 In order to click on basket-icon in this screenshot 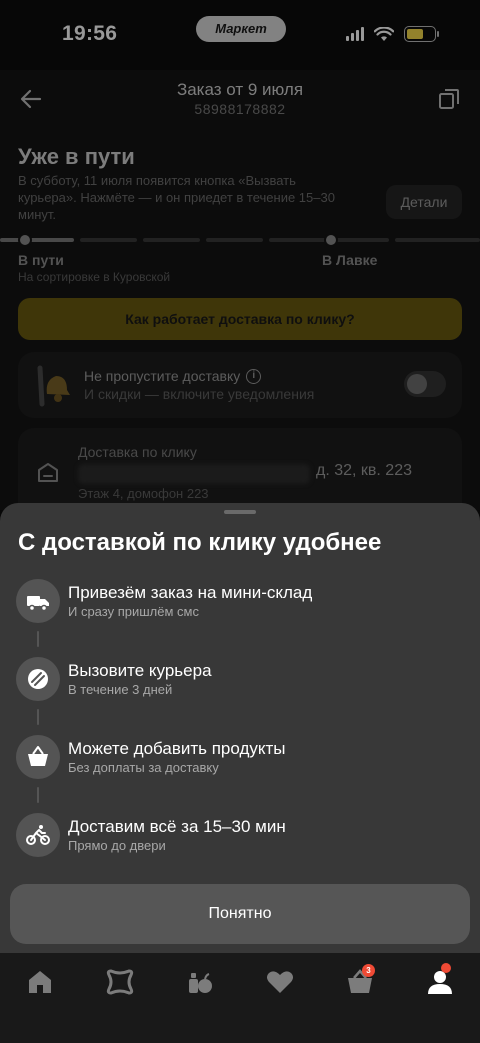, I will do `click(38, 757)`.